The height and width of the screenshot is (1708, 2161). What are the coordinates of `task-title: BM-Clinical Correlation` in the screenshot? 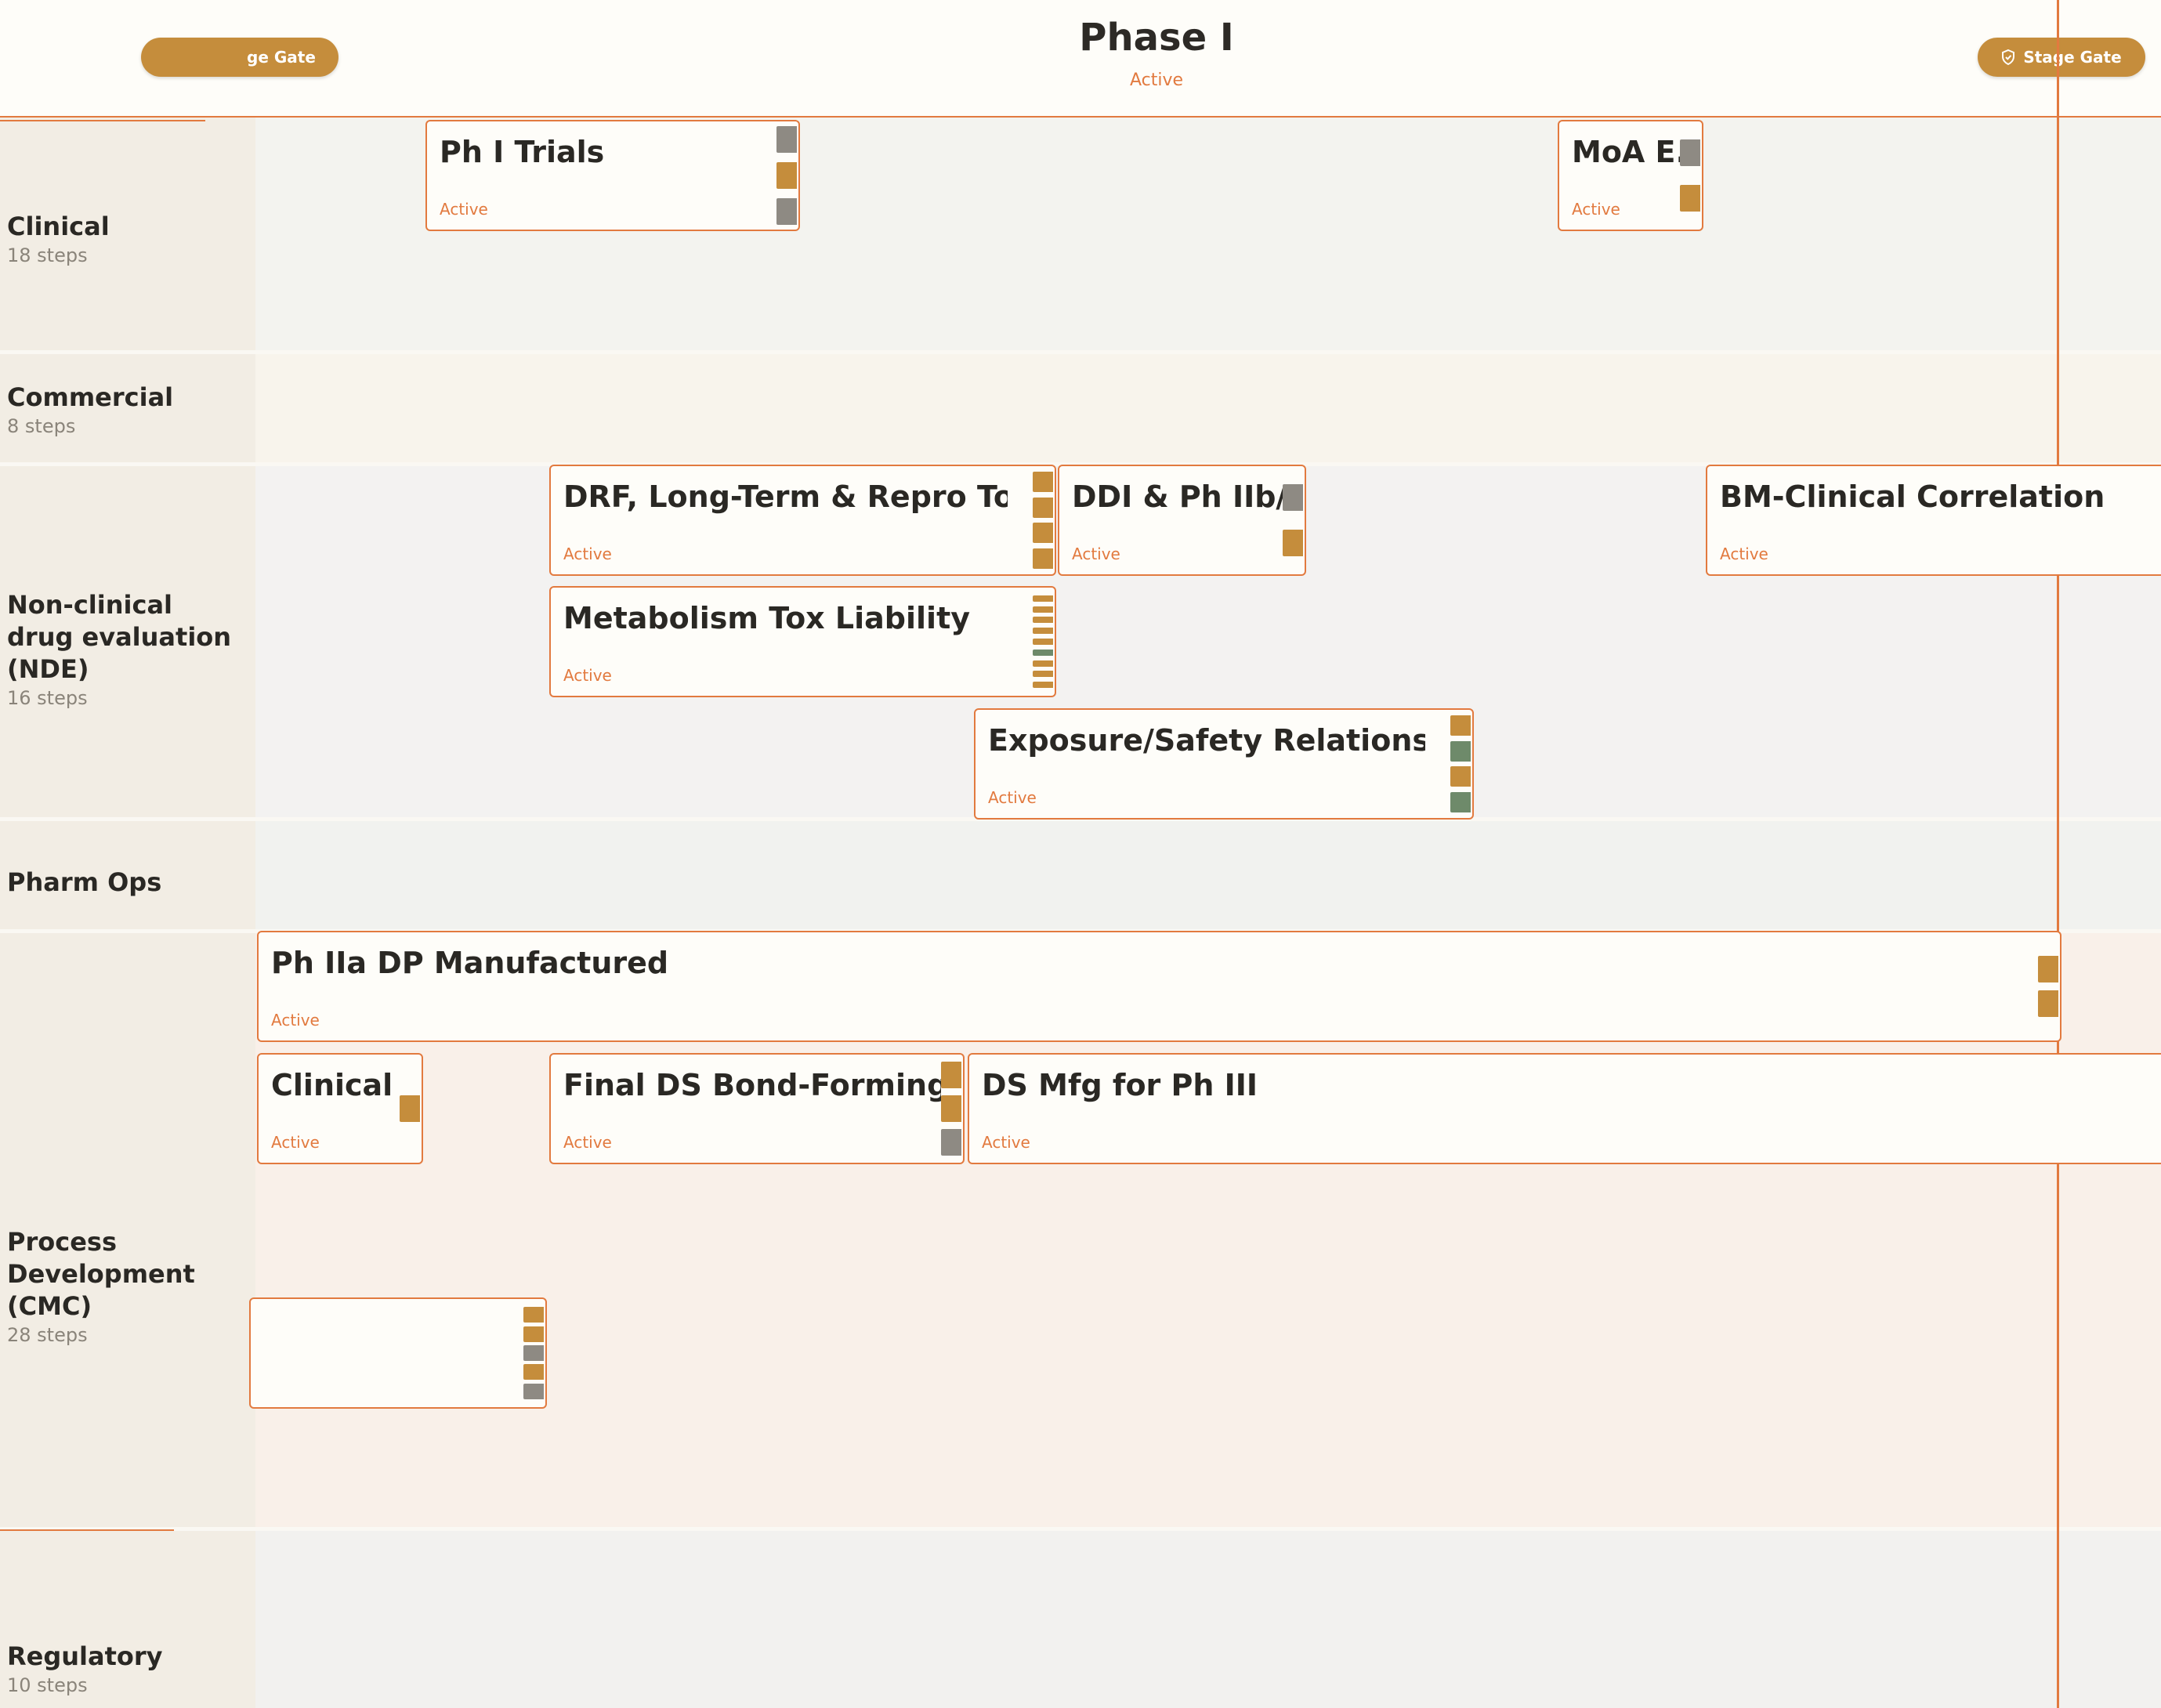 It's located at (1912, 497).